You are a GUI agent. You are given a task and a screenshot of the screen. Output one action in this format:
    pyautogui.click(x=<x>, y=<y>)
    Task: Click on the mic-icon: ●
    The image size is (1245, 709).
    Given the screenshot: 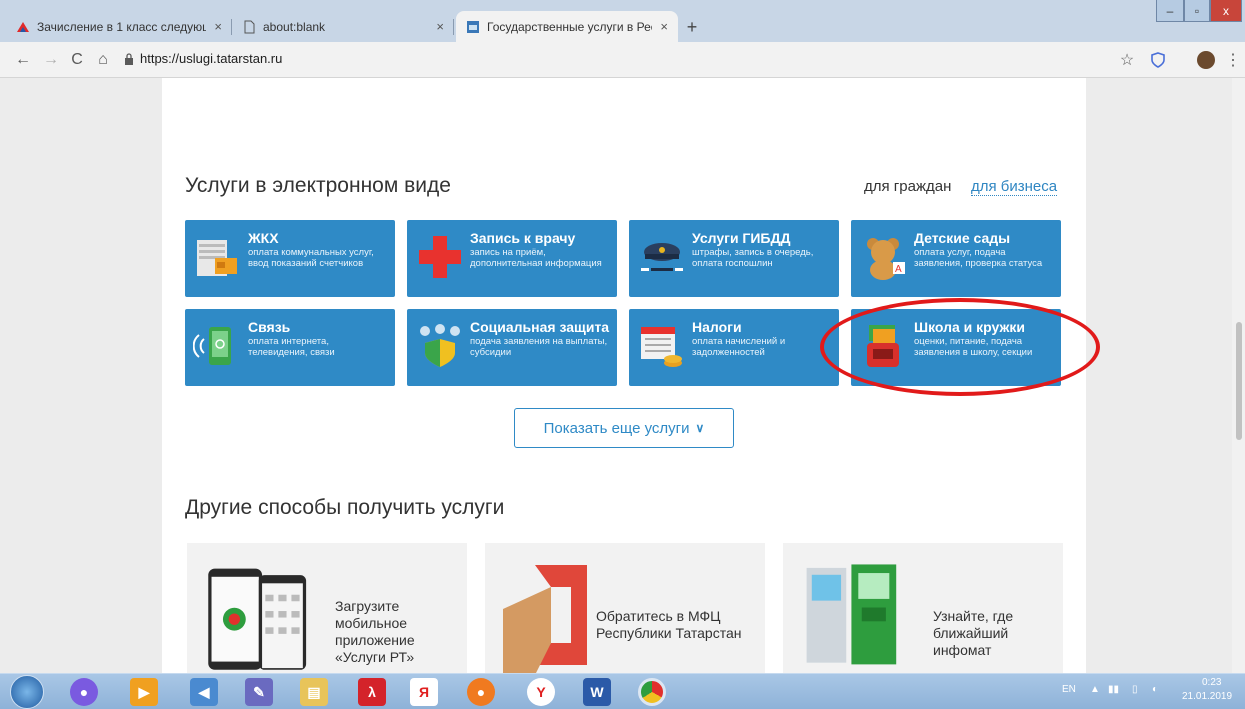 What is the action you would take?
    pyautogui.click(x=84, y=692)
    